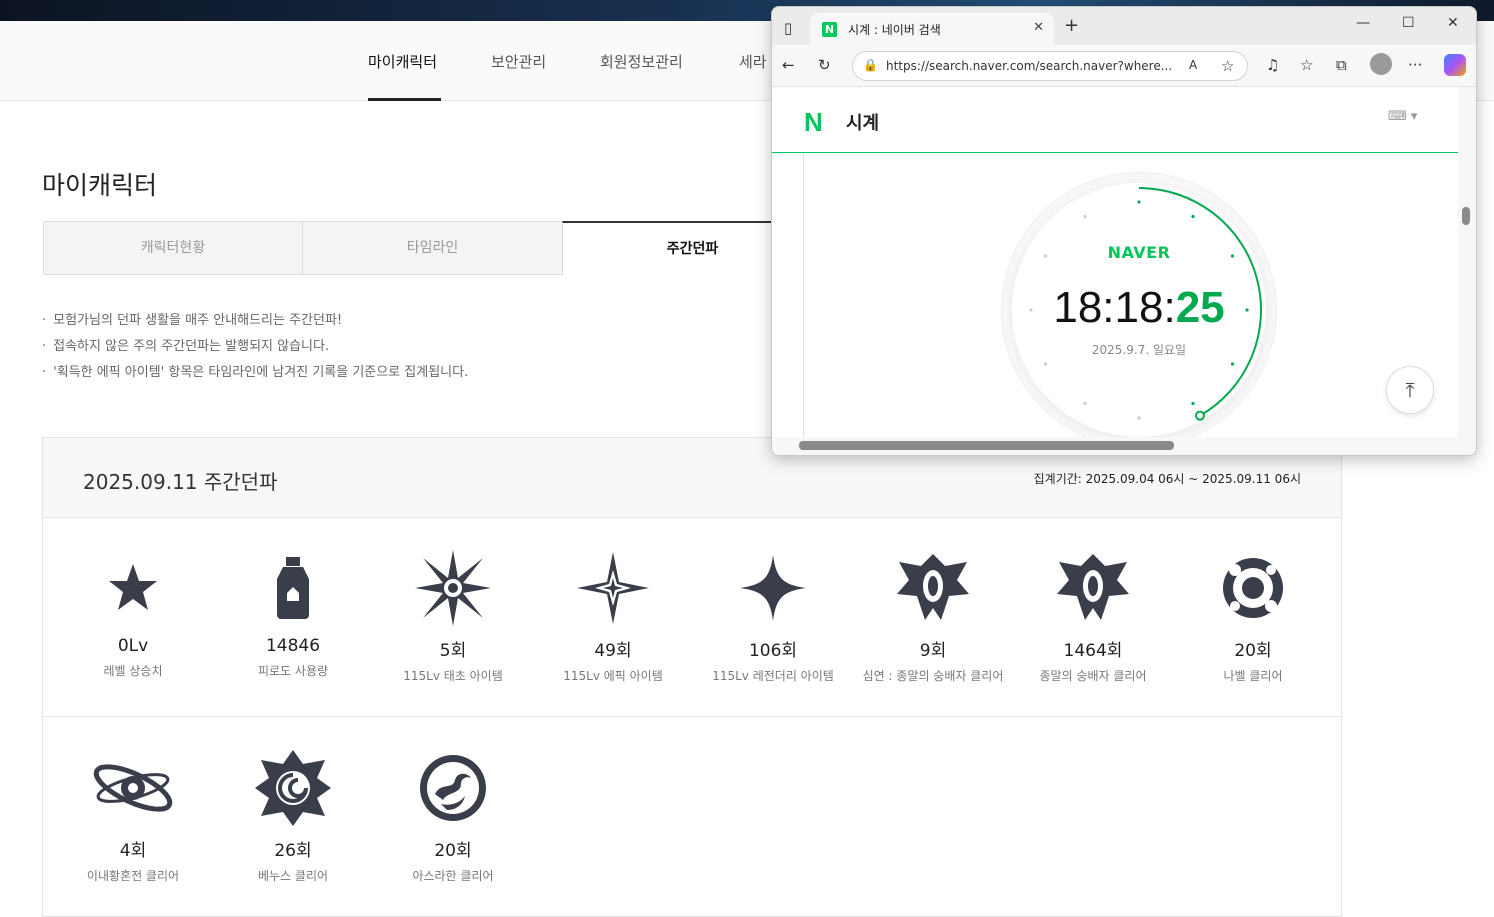  What do you see at coordinates (293, 588) in the screenshot?
I see `potion-icon` at bounding box center [293, 588].